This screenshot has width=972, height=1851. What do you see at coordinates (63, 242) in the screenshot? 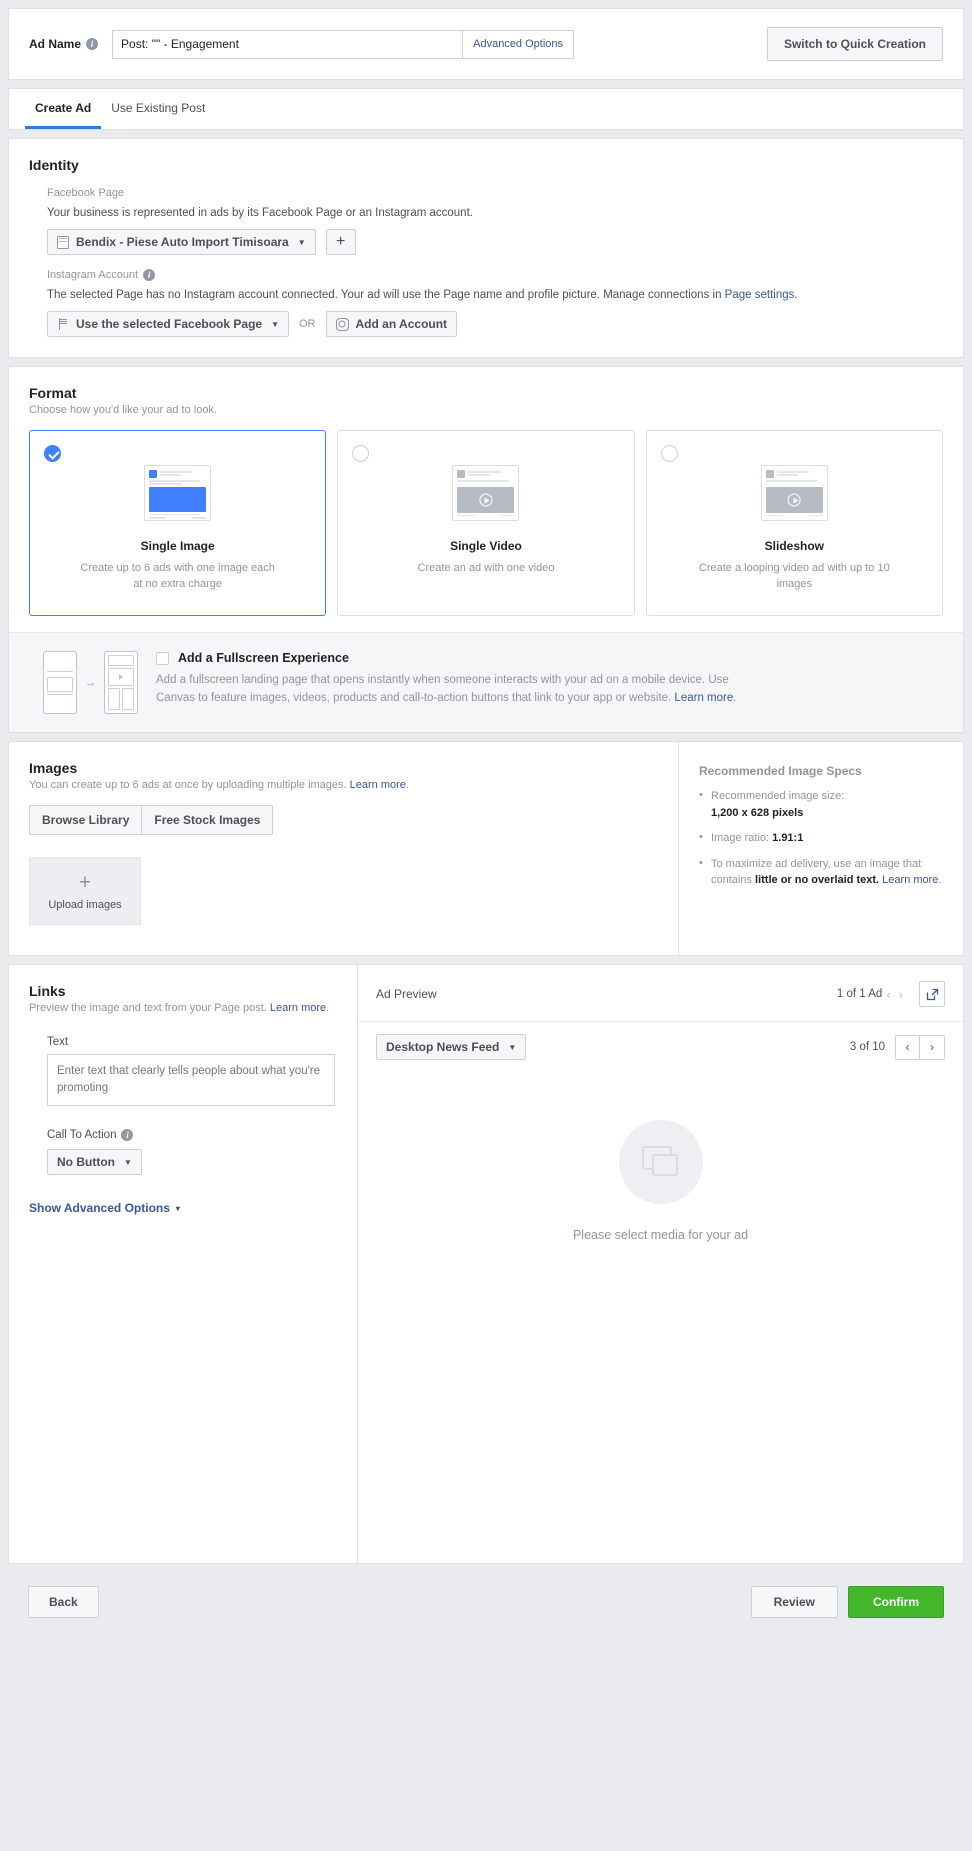
I see `page-icon` at bounding box center [63, 242].